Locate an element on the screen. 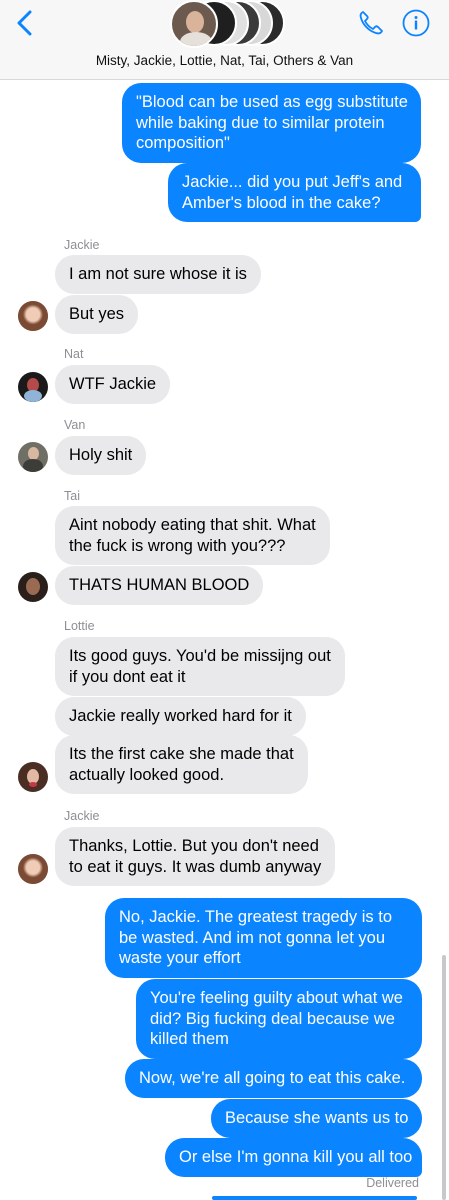 Image resolution: width=449 pixels, height=1200 pixels. message-line: Its the first cake she made that is located at coordinates (181, 754).